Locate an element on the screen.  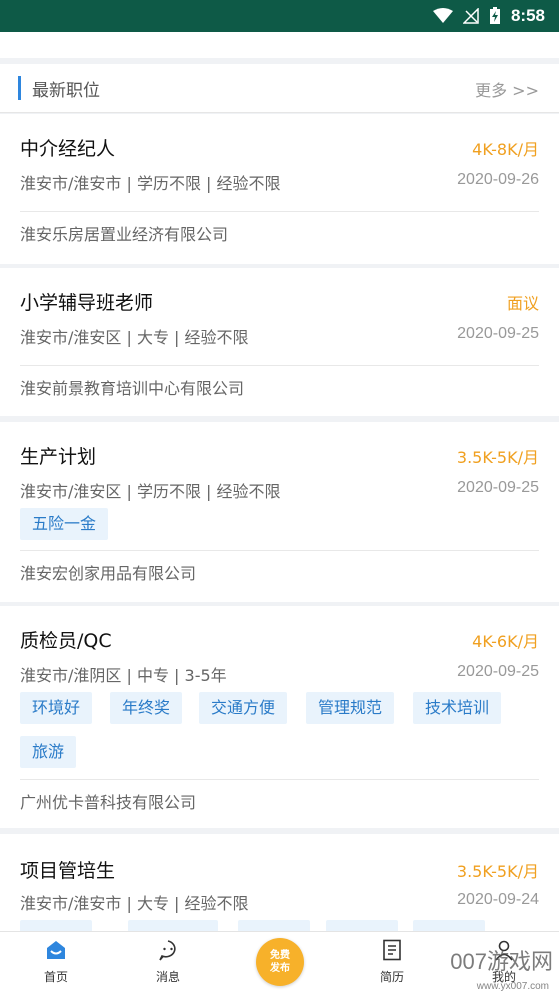
job-title: 质检员/QC is located at coordinates (66, 641).